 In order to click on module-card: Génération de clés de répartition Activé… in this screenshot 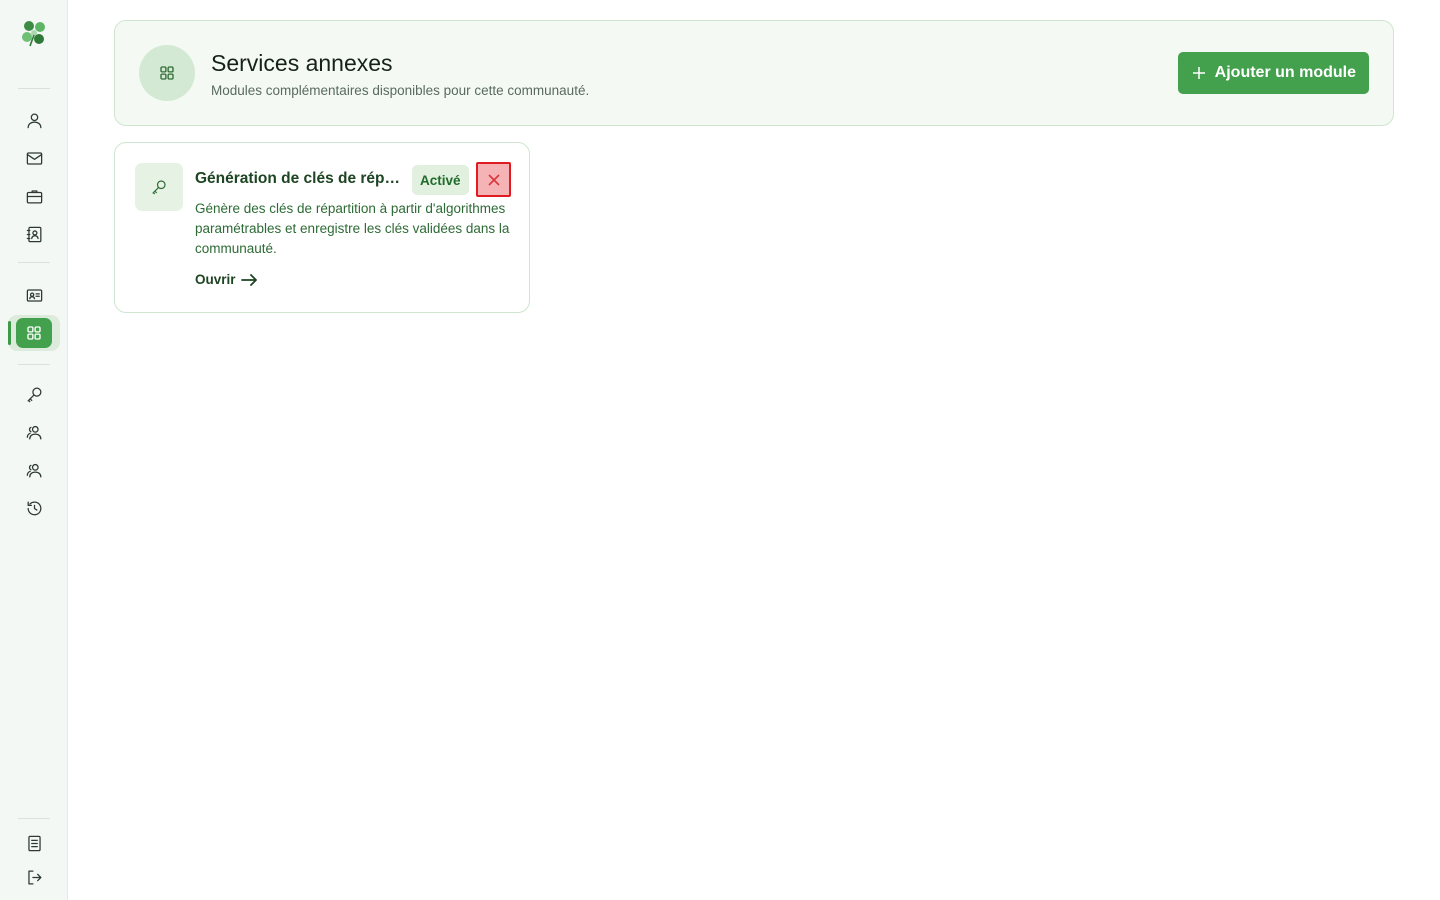, I will do `click(322, 227)`.